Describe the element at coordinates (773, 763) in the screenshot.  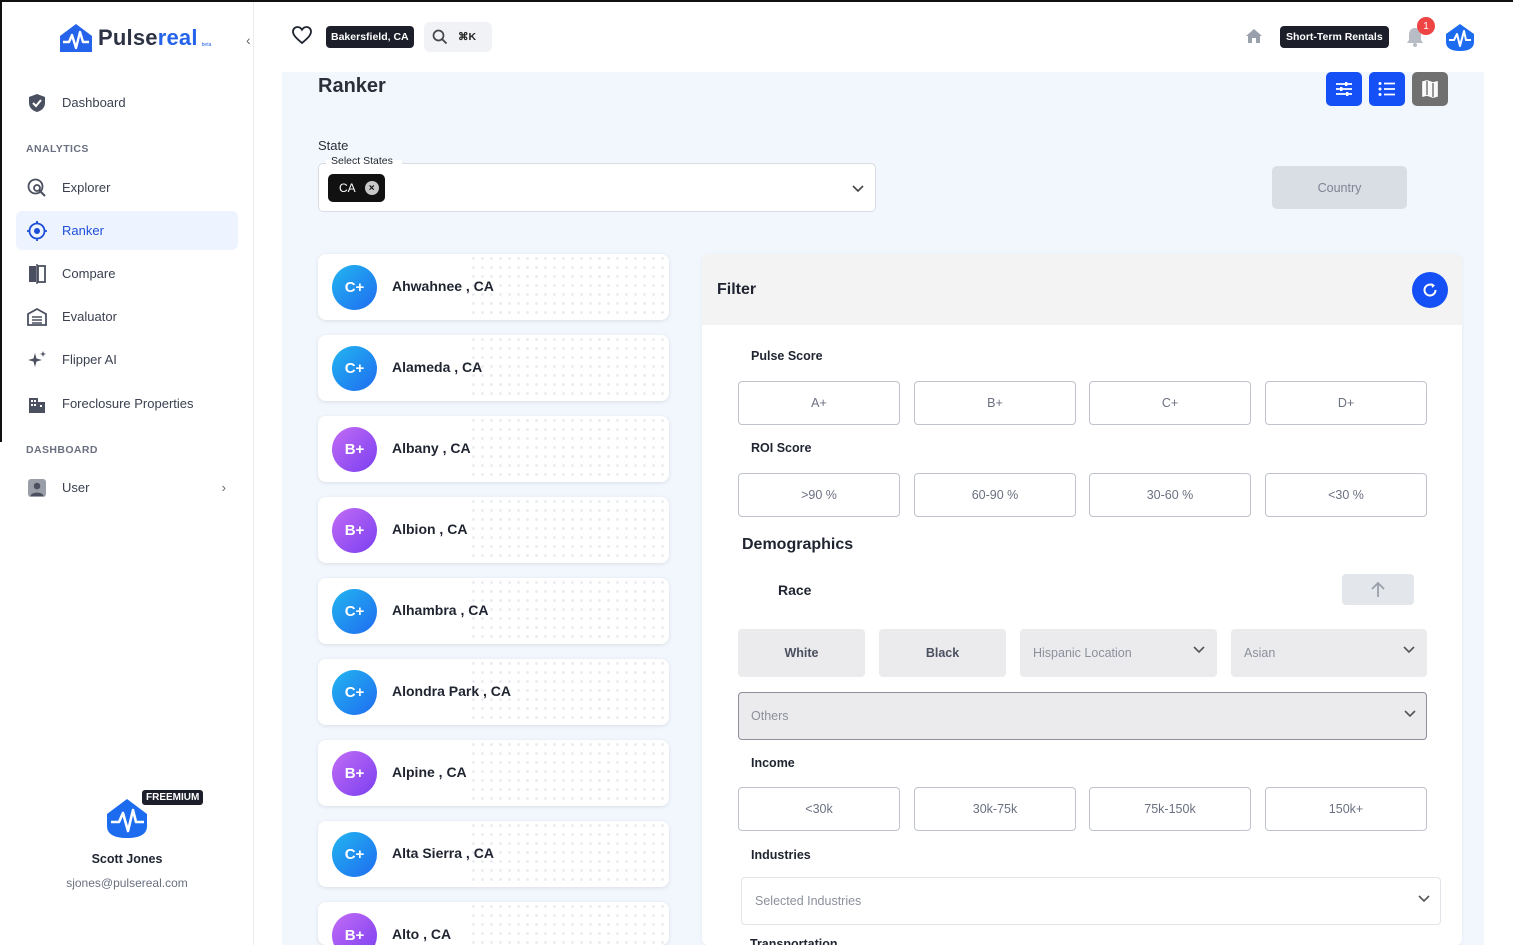
I see `income-label: Income` at that location.